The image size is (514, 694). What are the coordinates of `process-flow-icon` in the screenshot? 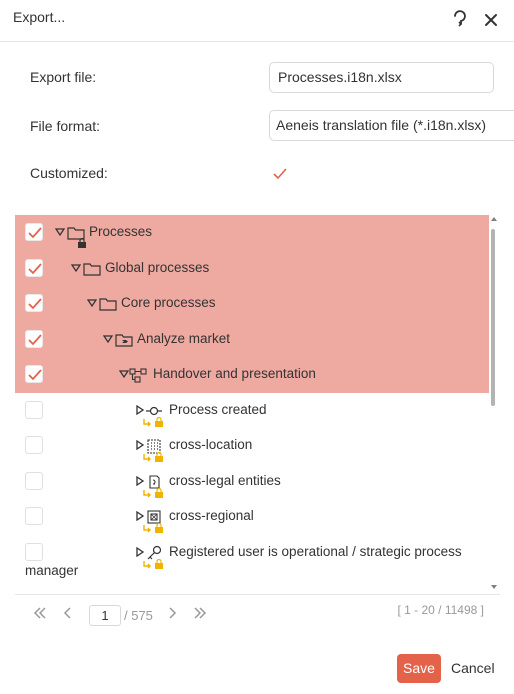 It's located at (138, 375).